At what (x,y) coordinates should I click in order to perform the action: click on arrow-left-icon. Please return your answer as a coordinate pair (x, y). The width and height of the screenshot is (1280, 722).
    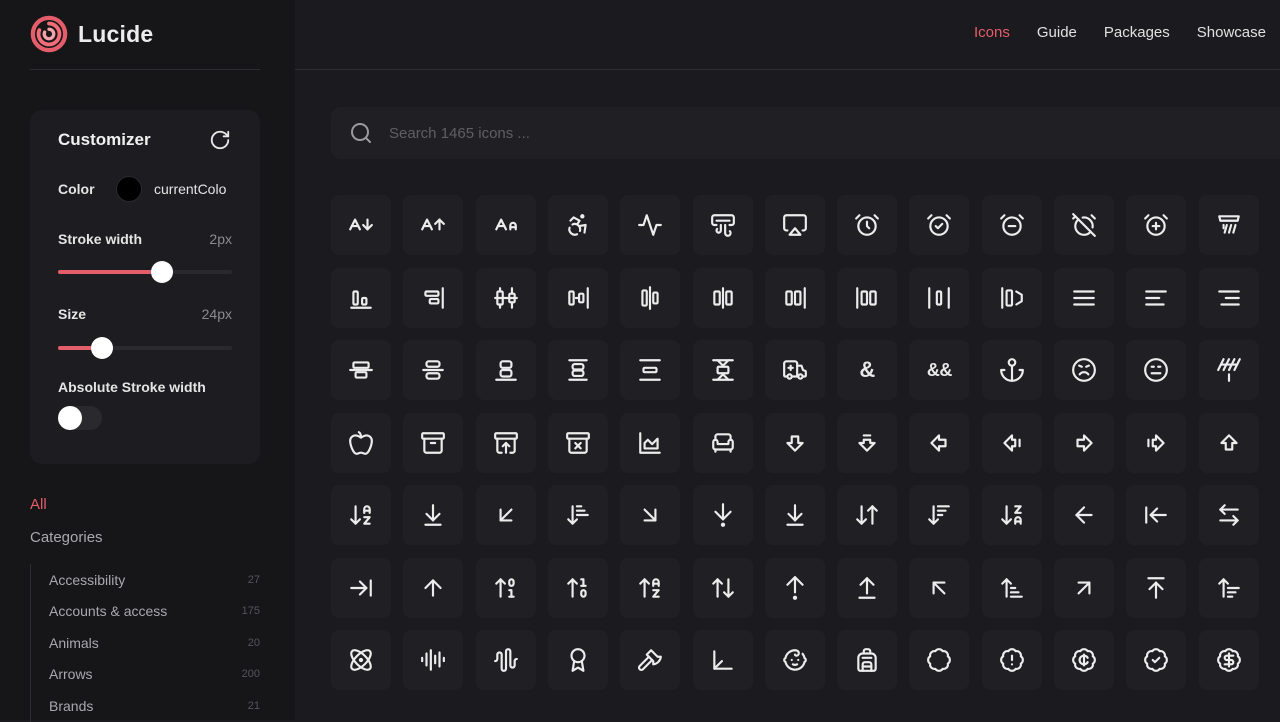
    Looking at the image, I should click on (1084, 515).